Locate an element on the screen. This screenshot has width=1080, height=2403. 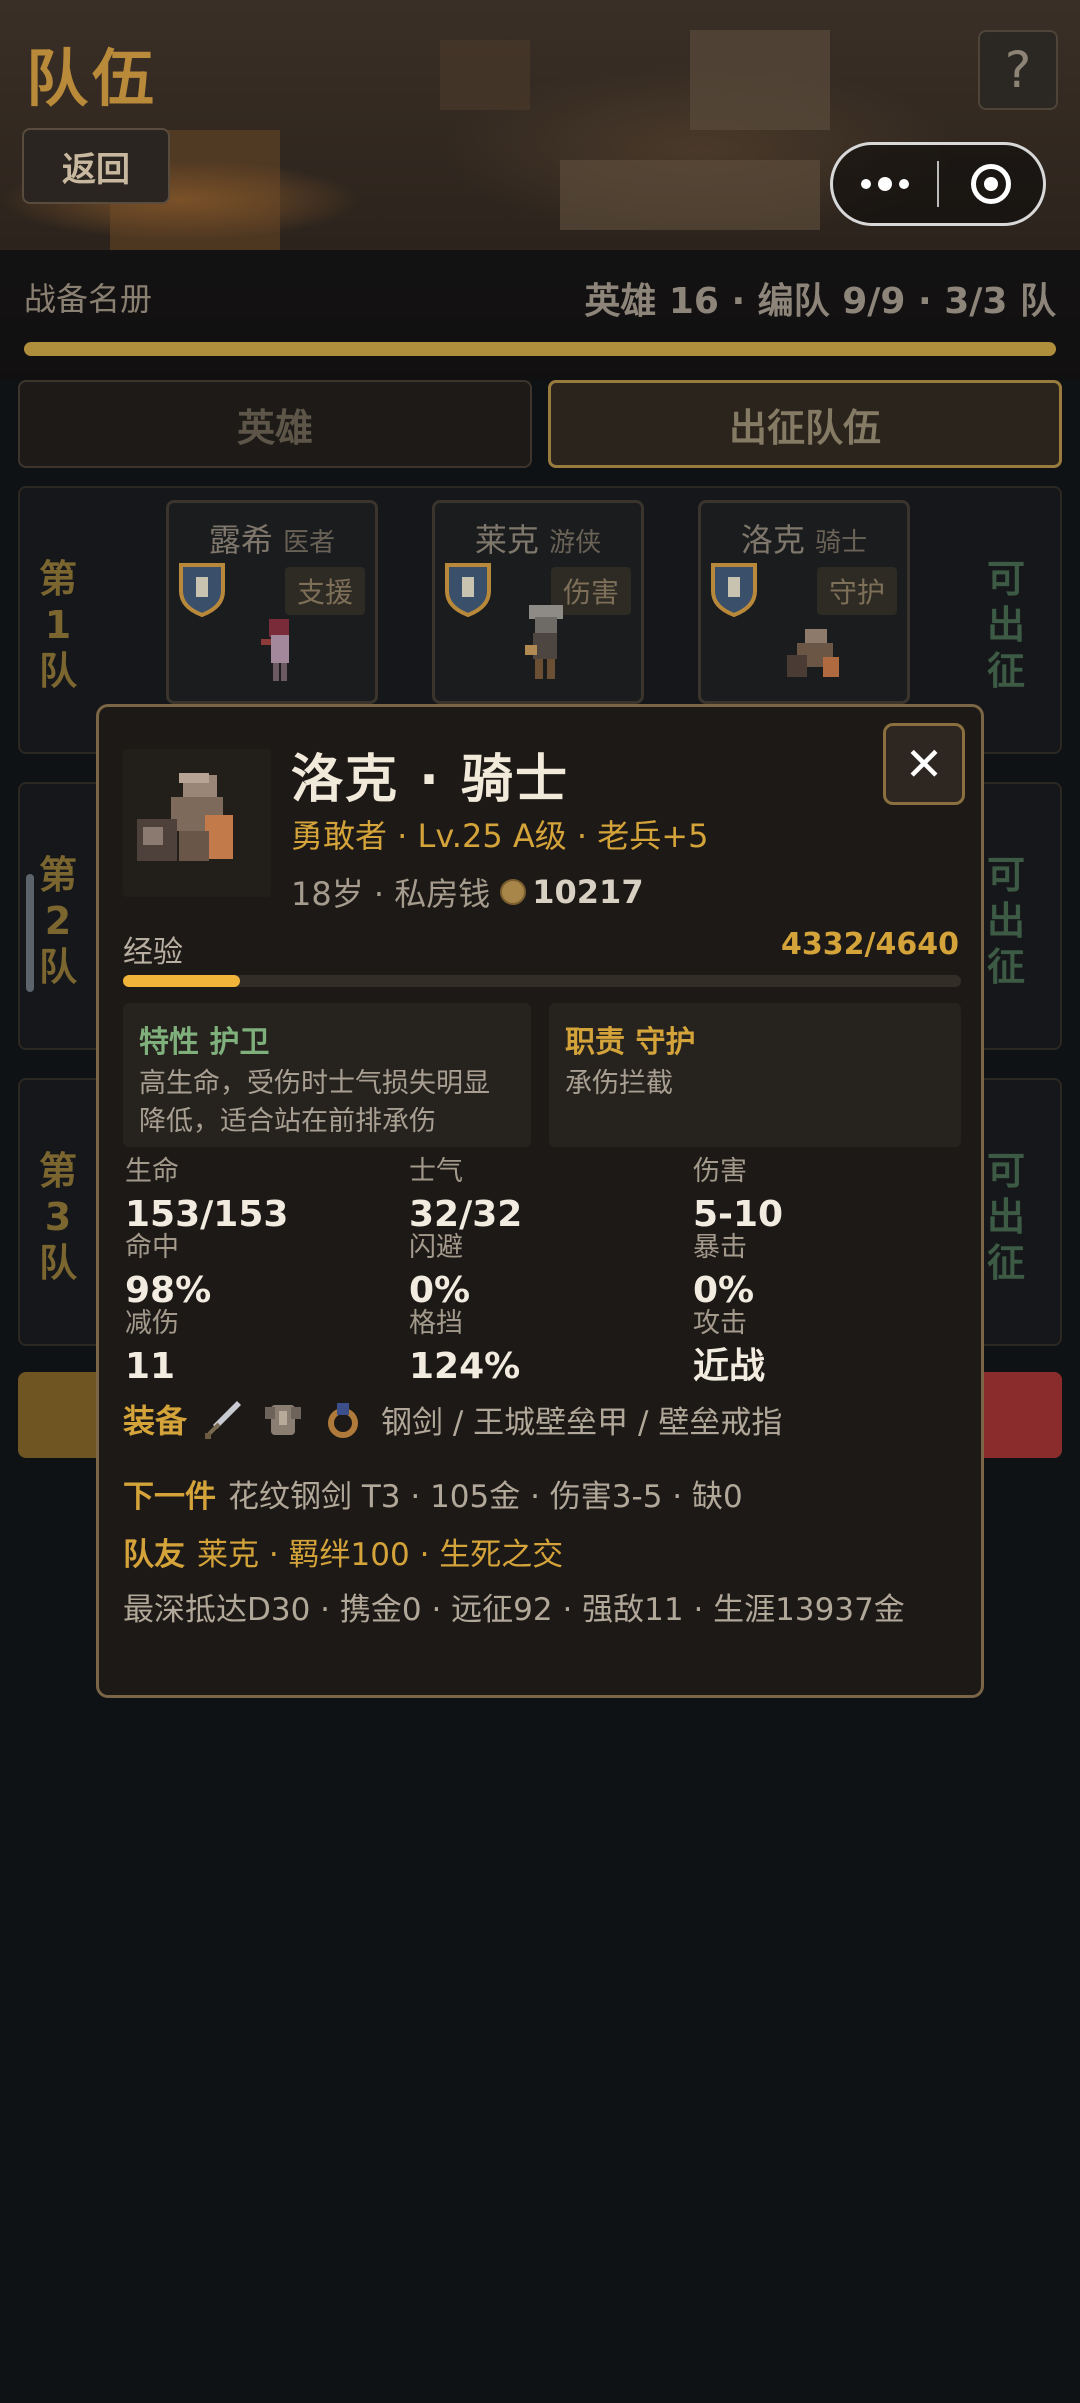
equip-label: 装备 is located at coordinates (155, 1421).